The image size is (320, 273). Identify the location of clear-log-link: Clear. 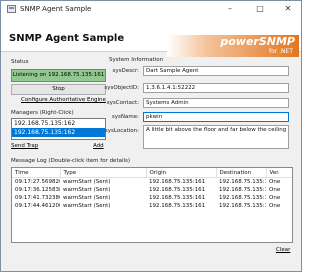
(283, 250).